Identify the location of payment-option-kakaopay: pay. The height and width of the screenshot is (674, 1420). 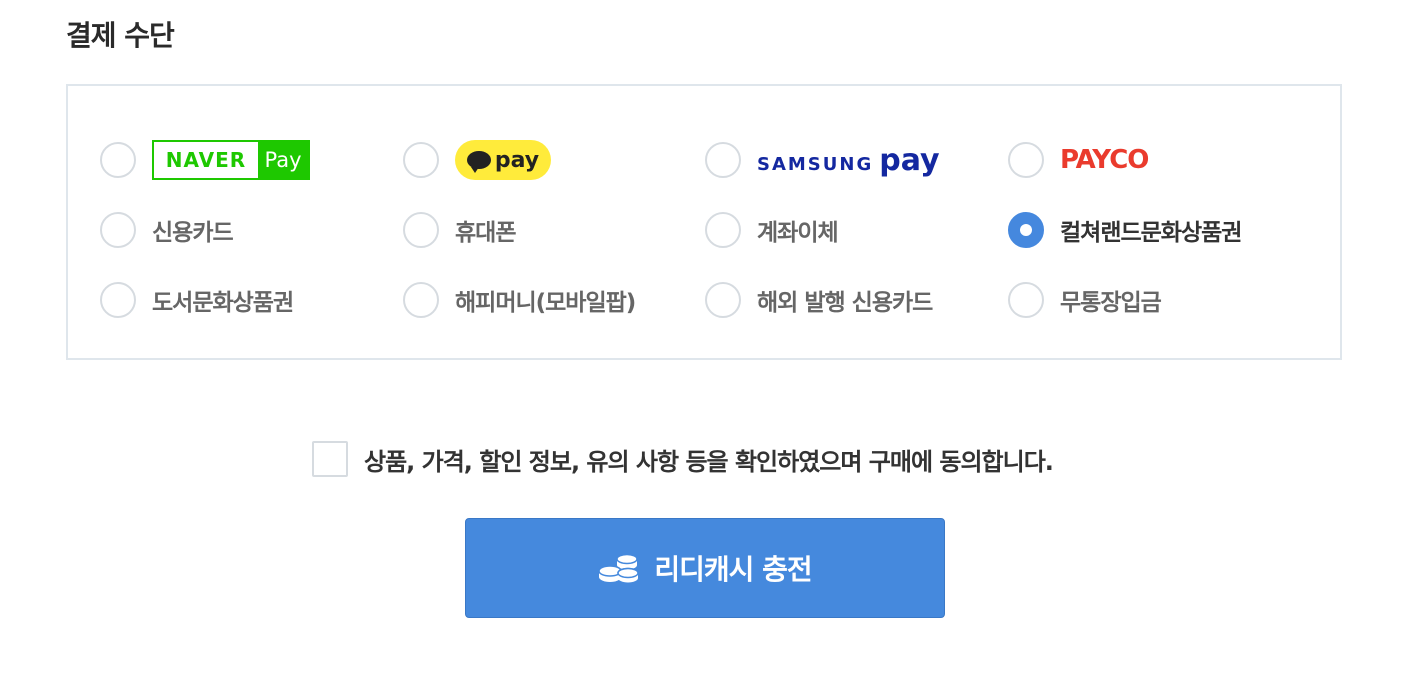
(477, 160).